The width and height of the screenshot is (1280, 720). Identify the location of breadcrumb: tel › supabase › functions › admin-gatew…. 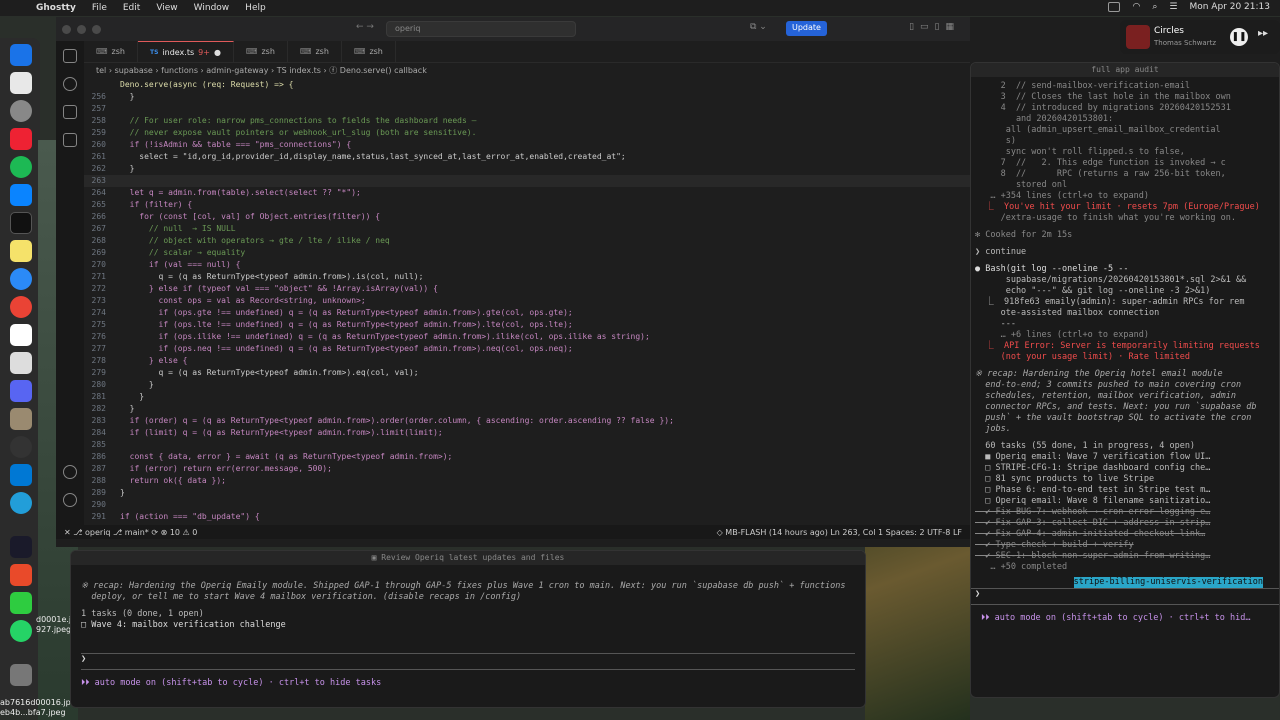
(261, 70).